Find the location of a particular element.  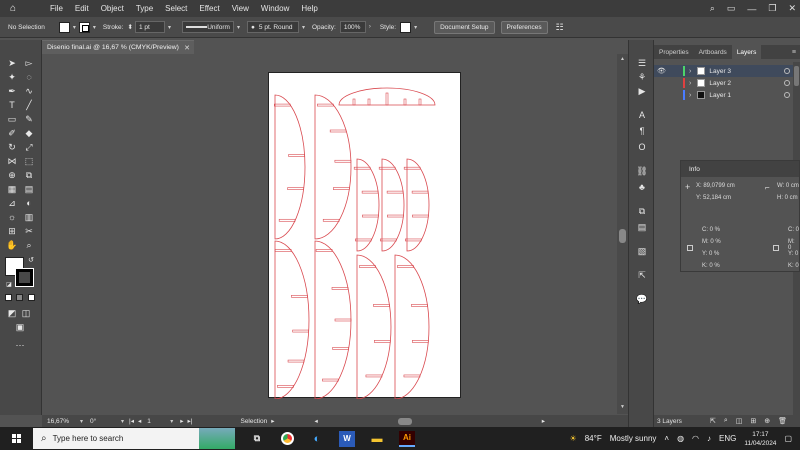

variable-width-profile: Uniform is located at coordinates (207, 27).